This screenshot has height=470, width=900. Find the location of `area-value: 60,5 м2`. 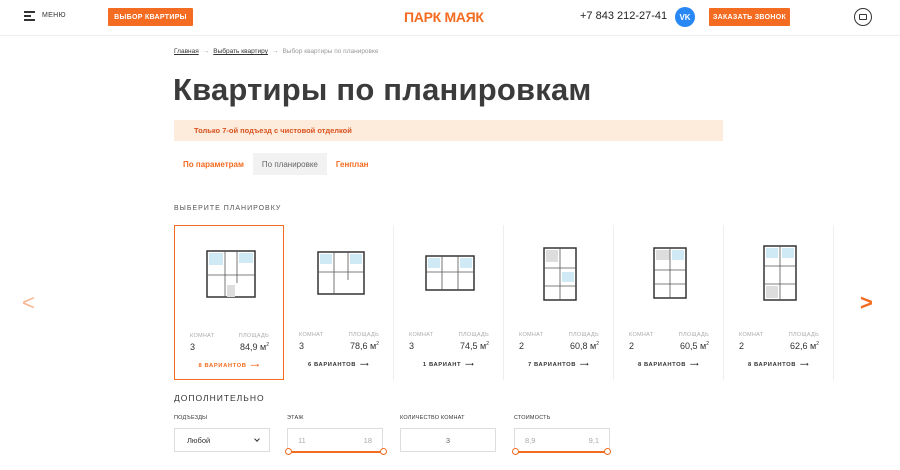

area-value: 60,5 м2 is located at coordinates (694, 346).